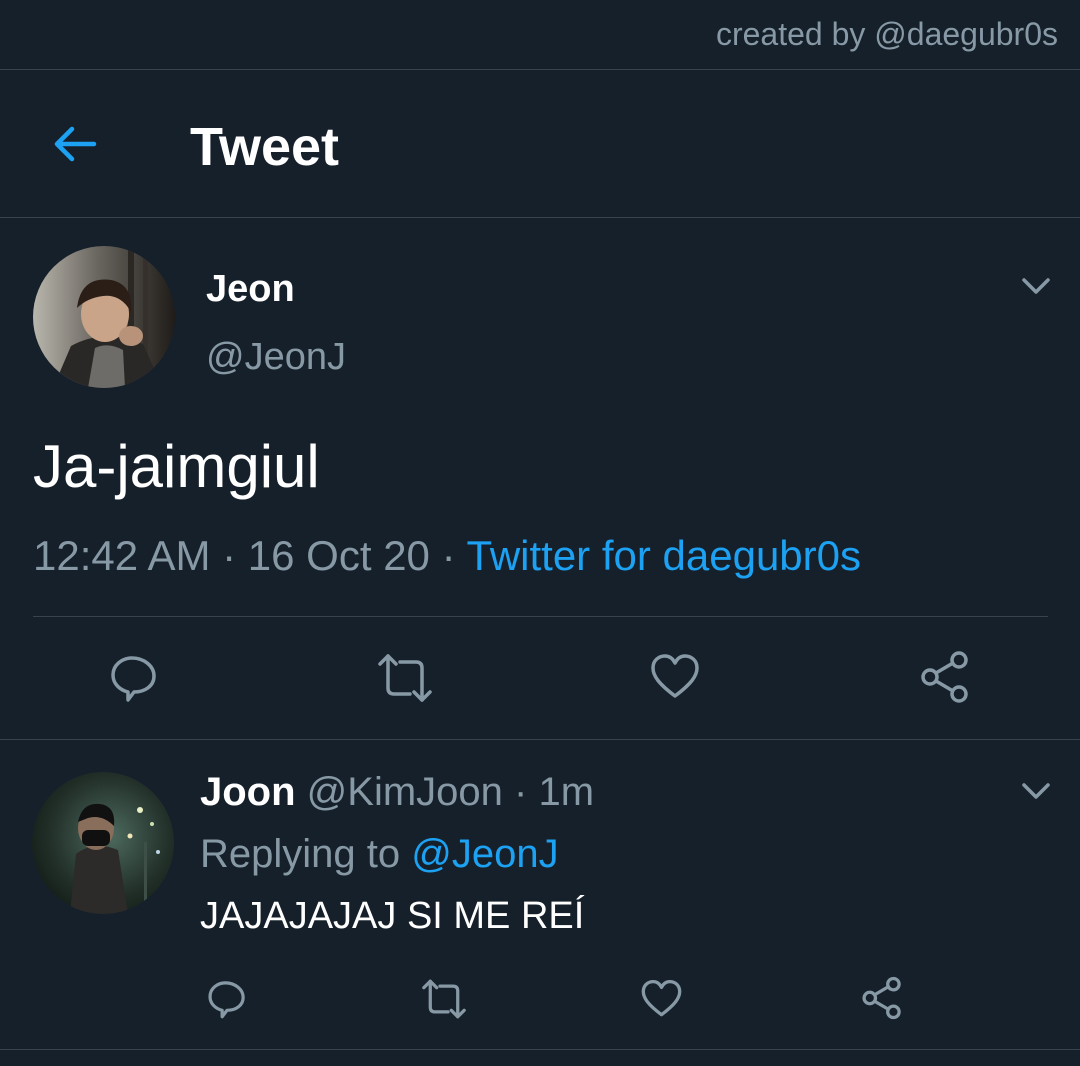 The width and height of the screenshot is (1080, 1066). Describe the element at coordinates (540, 144) in the screenshot. I see `top-header: Tweet` at that location.